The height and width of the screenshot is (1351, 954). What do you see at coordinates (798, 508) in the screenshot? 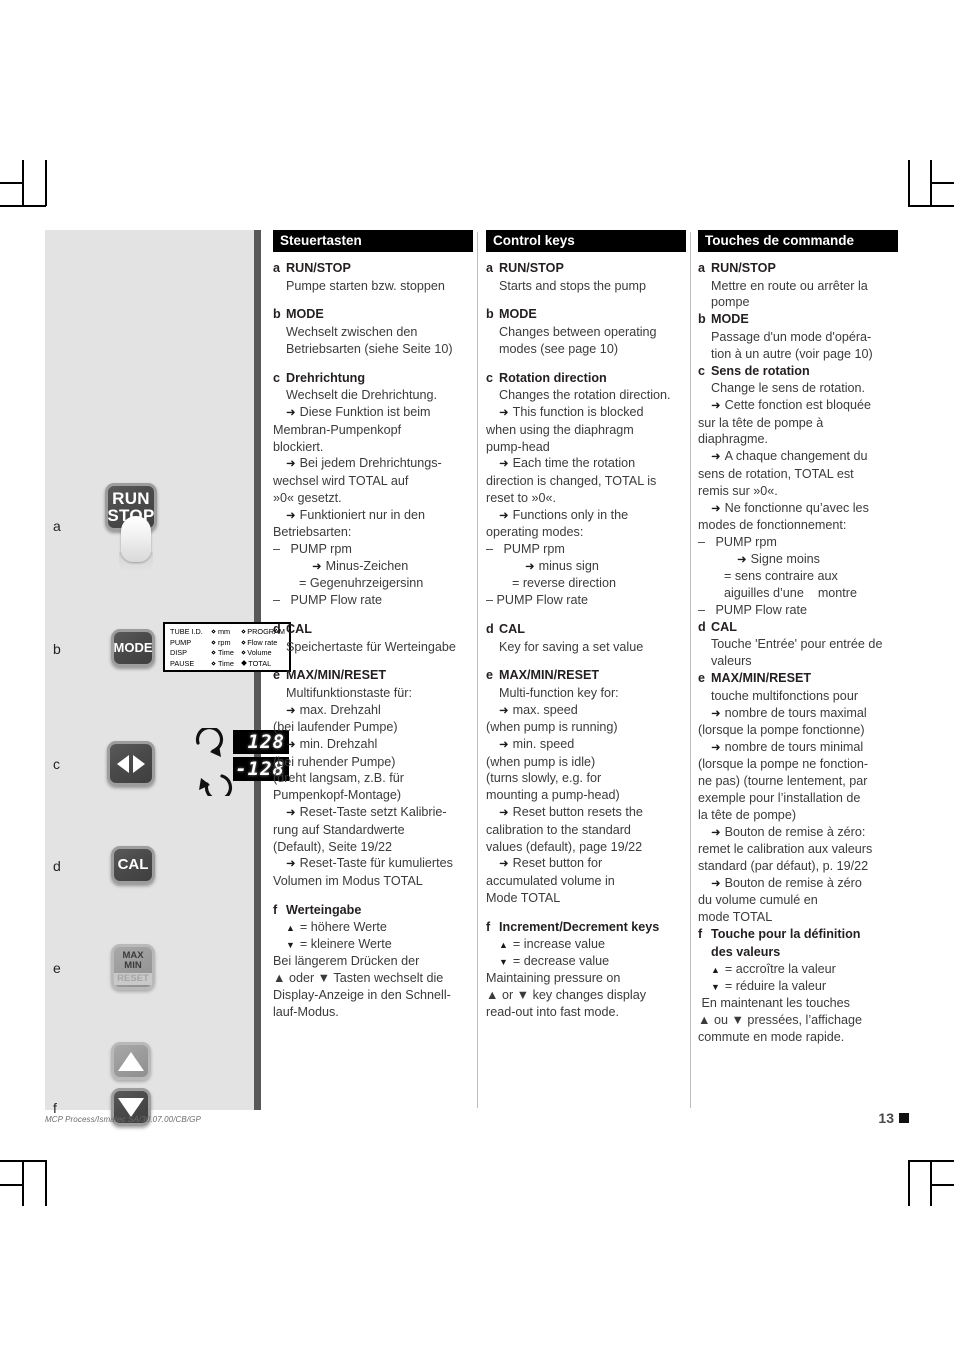
I see `manual-entry-line: Ne fonctionne qu’avec les` at bounding box center [798, 508].